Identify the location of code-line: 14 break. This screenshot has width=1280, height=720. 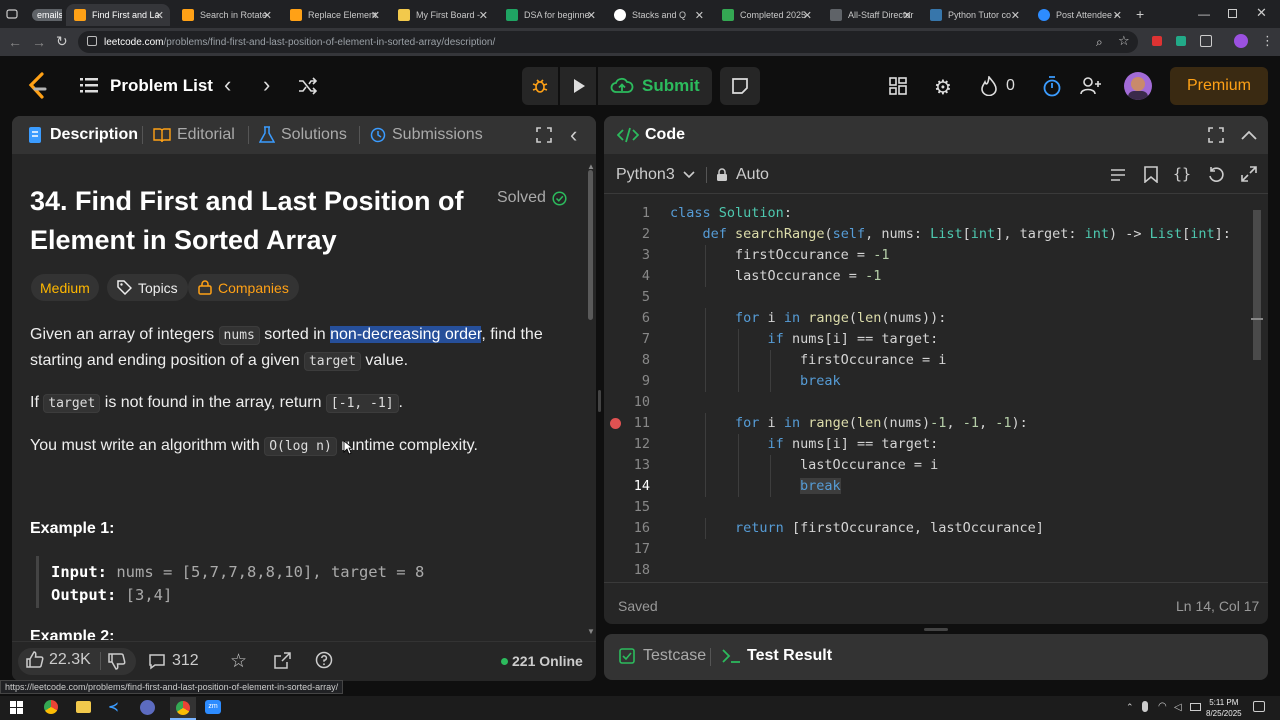
(928, 486).